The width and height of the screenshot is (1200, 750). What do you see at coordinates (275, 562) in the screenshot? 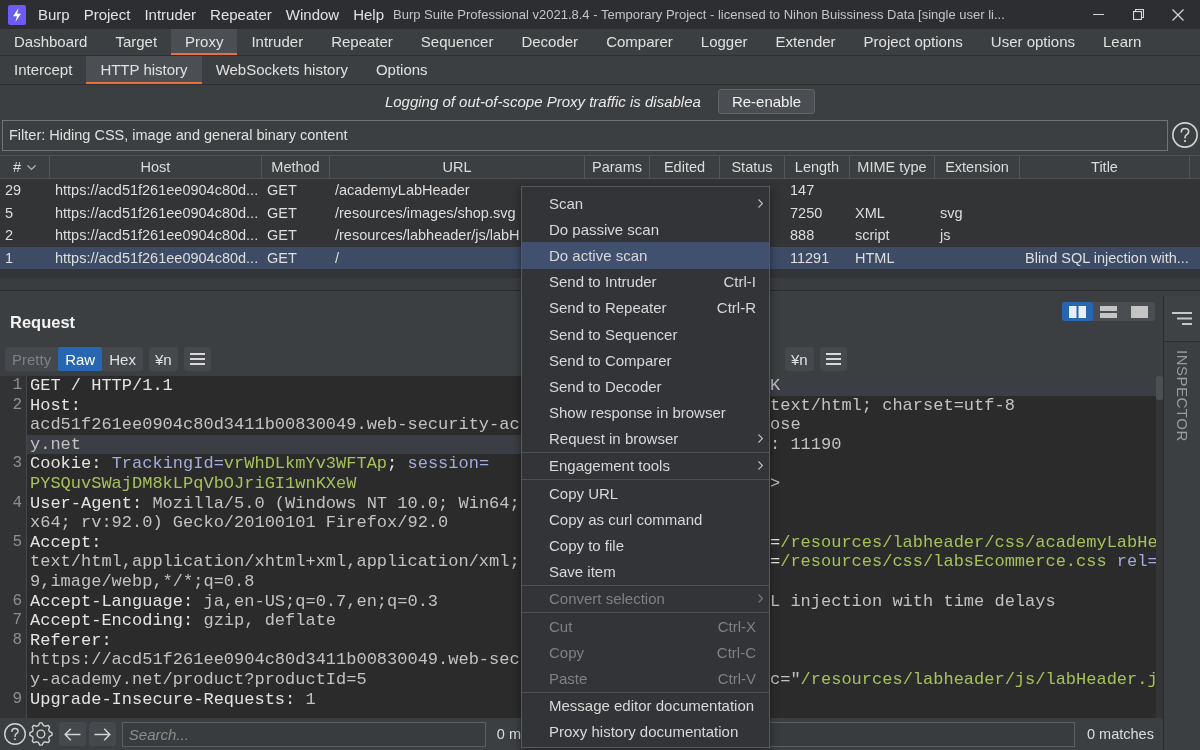
I see `code-line: text/html,application/xhtml+xml,application/xml;` at bounding box center [275, 562].